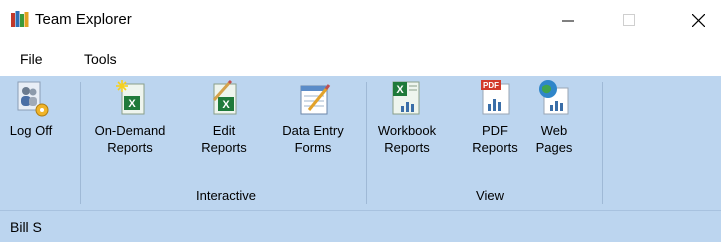  Describe the element at coordinates (100, 59) in the screenshot. I see `menu-tools: Tools` at that location.